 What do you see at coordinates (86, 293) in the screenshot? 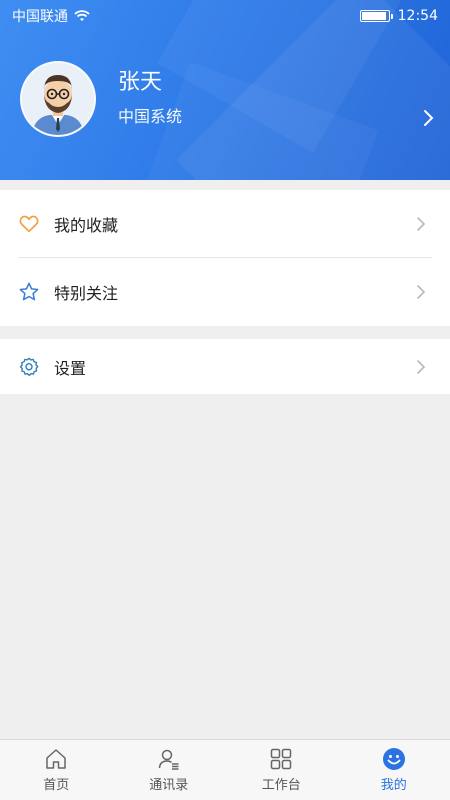
I see `menu-item-label: 特别关注` at bounding box center [86, 293].